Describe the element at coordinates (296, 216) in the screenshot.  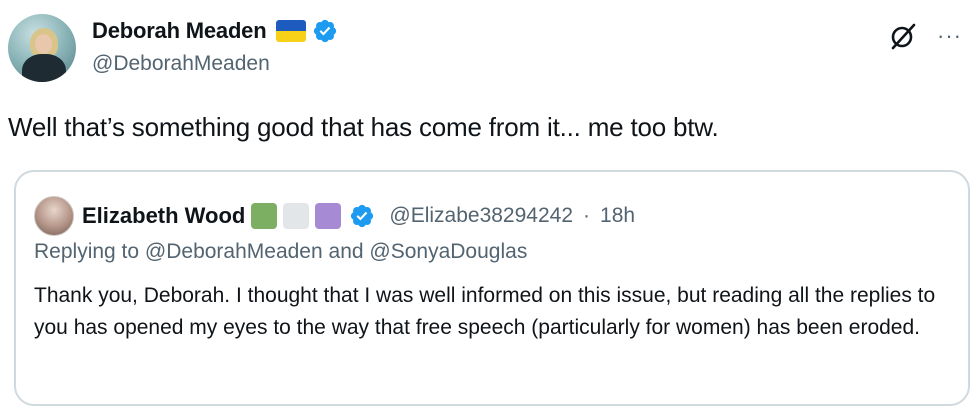
I see `white-square-icon` at that location.